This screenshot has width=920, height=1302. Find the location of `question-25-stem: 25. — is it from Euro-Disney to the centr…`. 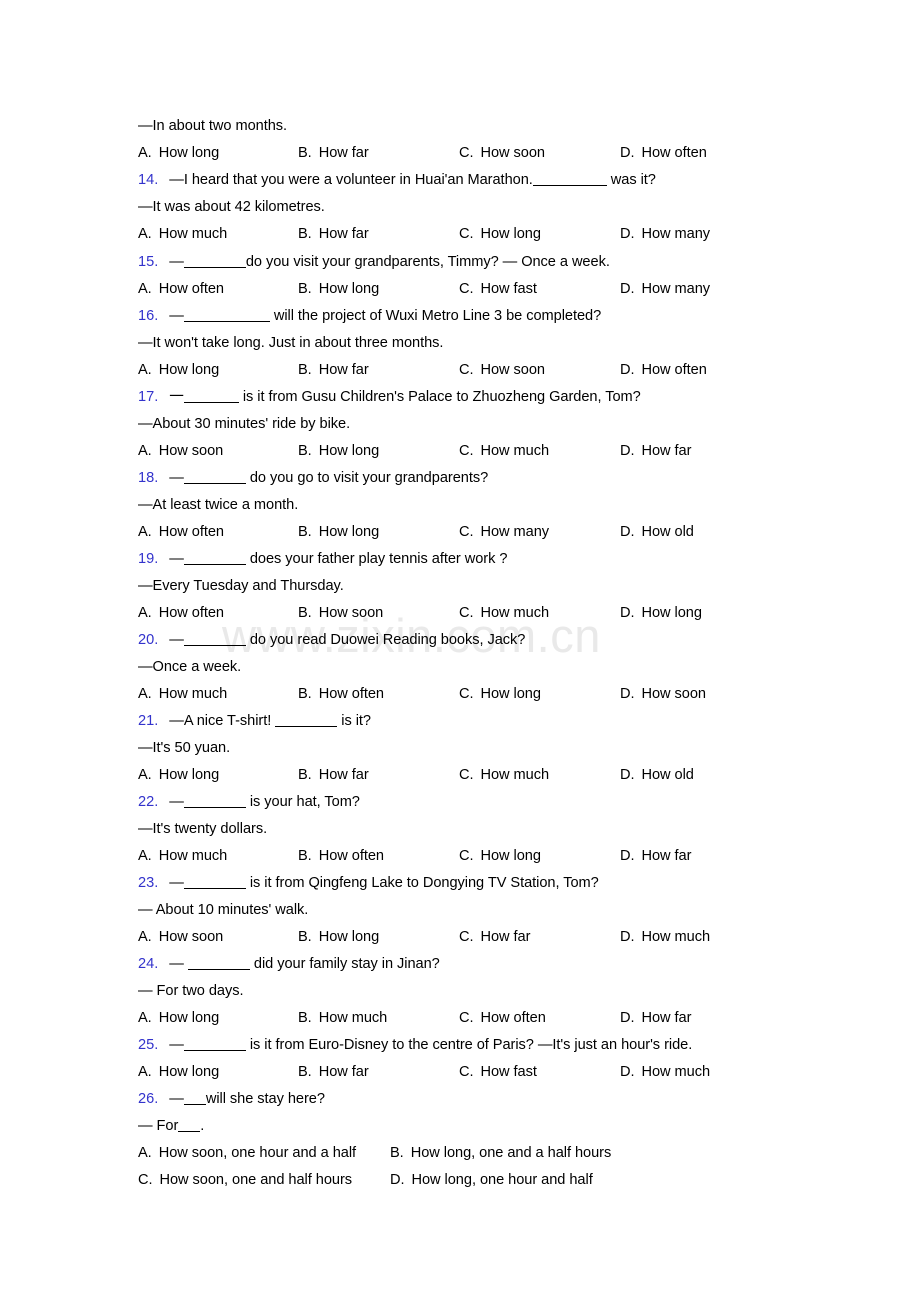

question-25-stem: 25. — is it from Euro-Disney to the centr… is located at coordinates (415, 1045).